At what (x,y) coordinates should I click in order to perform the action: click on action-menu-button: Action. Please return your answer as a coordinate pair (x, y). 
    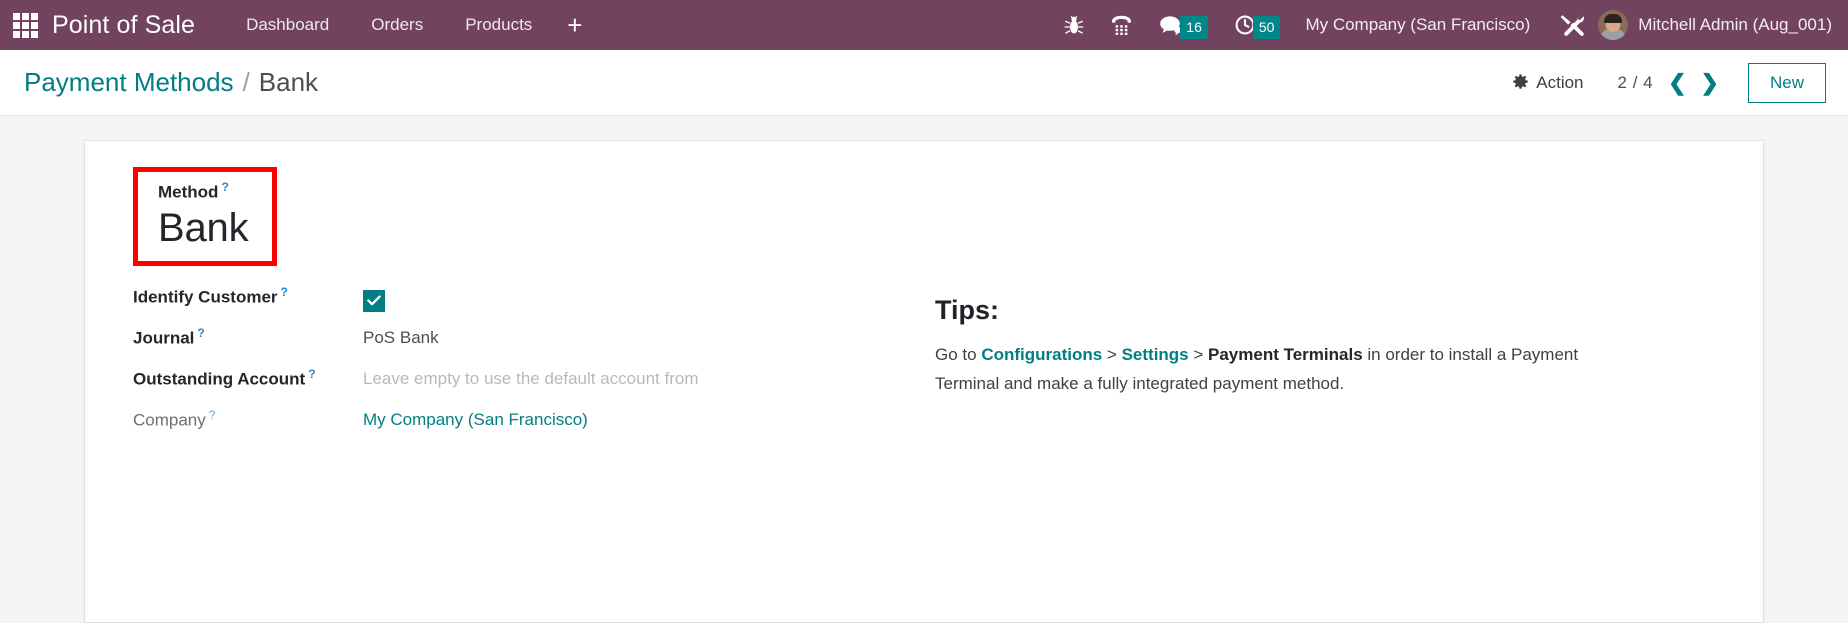
    Looking at the image, I should click on (1548, 82).